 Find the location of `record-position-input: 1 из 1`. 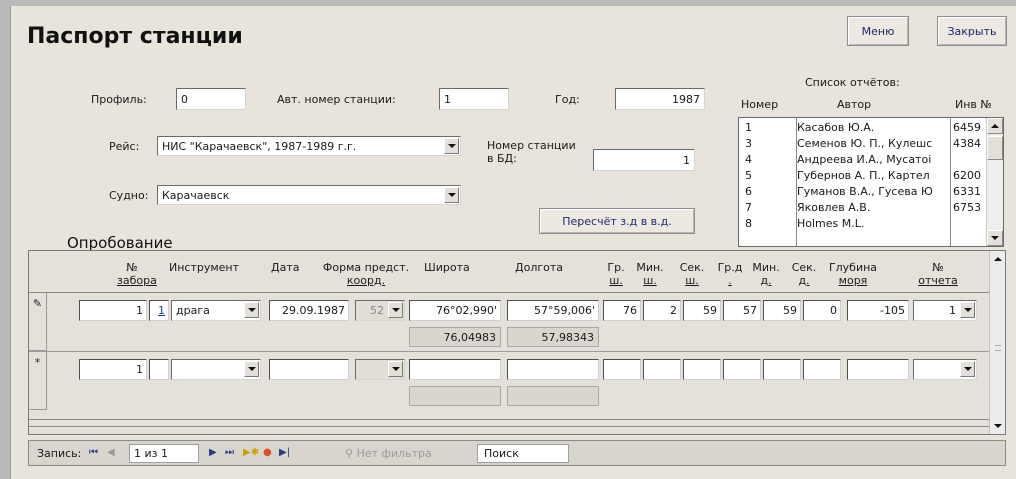

record-position-input: 1 из 1 is located at coordinates (164, 453).